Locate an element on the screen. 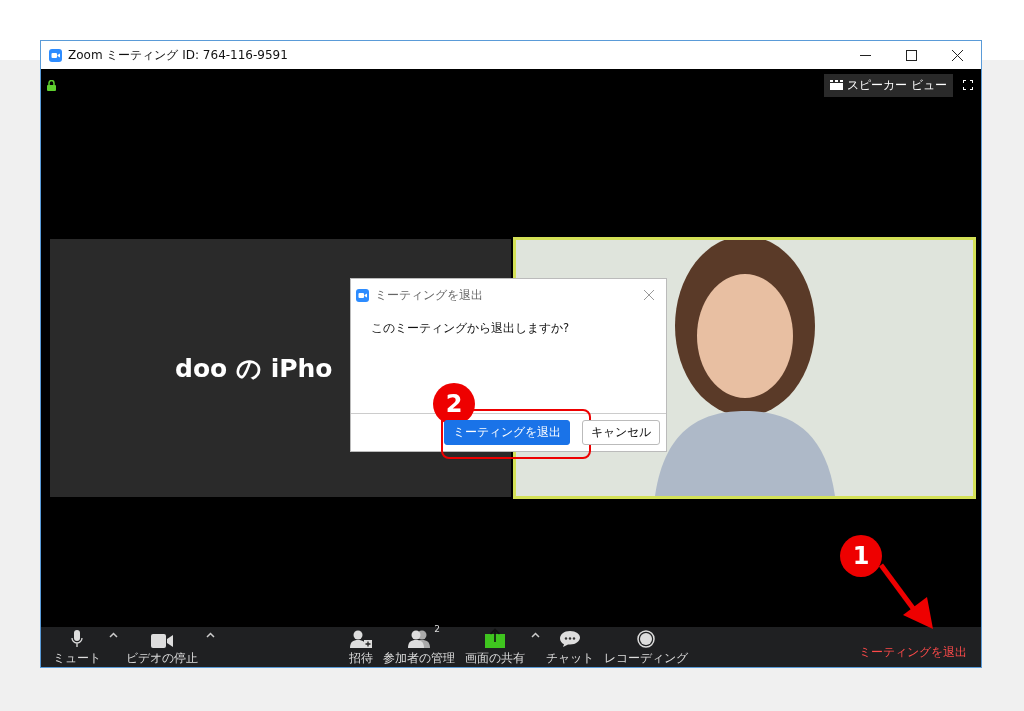 The width and height of the screenshot is (1024, 711). participant-count: 2 is located at coordinates (437, 628).